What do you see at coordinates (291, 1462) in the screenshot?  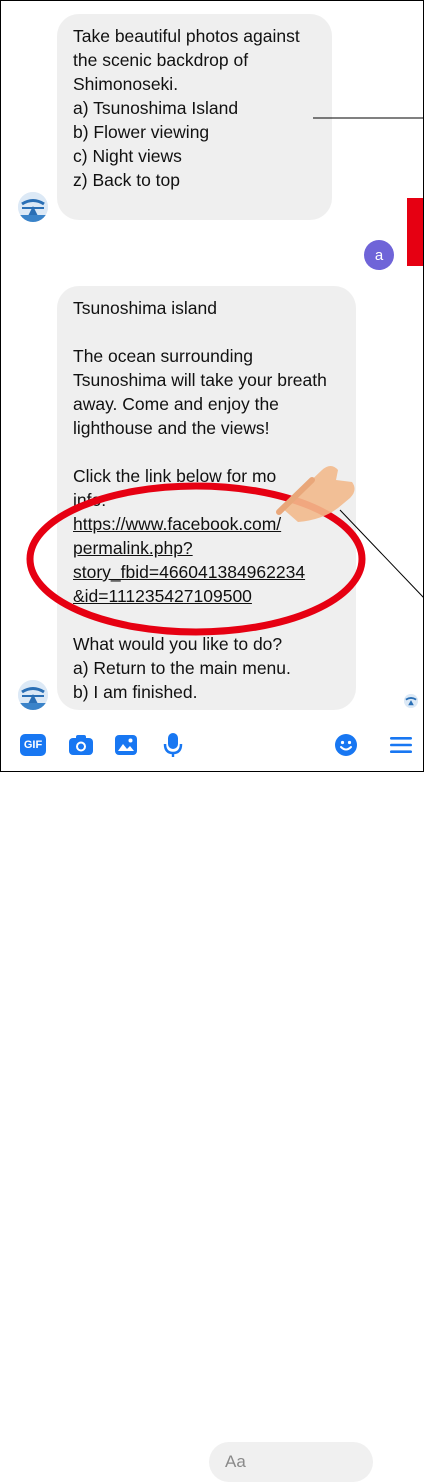 I see `message-input: Aa` at bounding box center [291, 1462].